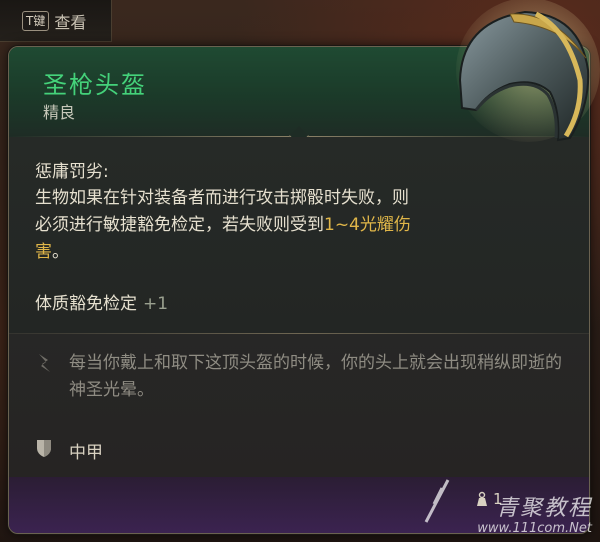 Image resolution: width=600 pixels, height=542 pixels. What do you see at coordinates (543, 508) in the screenshot?
I see `watermark-title: 青聚教程` at bounding box center [543, 508].